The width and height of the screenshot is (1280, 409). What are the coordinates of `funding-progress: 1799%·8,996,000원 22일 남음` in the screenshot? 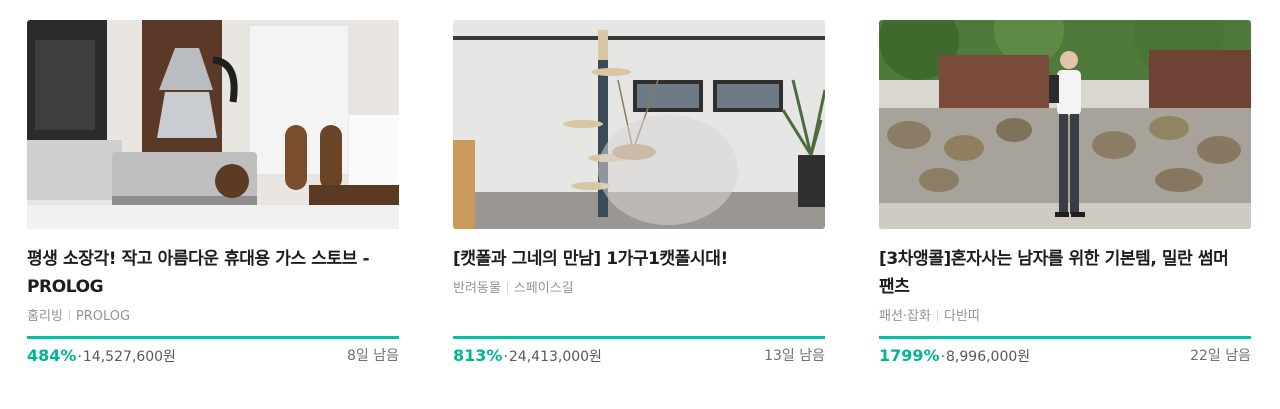 It's located at (1065, 352).